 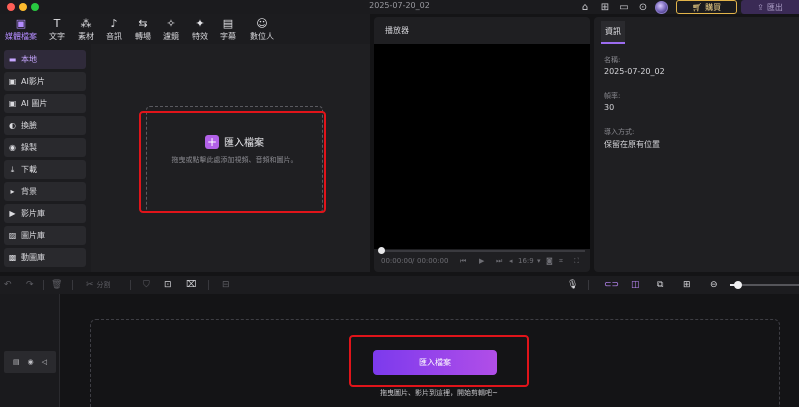 I want to click on filter-icon: ✧, so click(x=171, y=23).